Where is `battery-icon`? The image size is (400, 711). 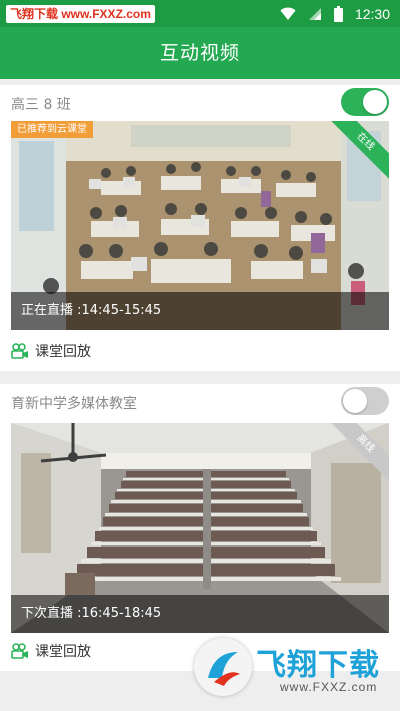 battery-icon is located at coordinates (338, 13).